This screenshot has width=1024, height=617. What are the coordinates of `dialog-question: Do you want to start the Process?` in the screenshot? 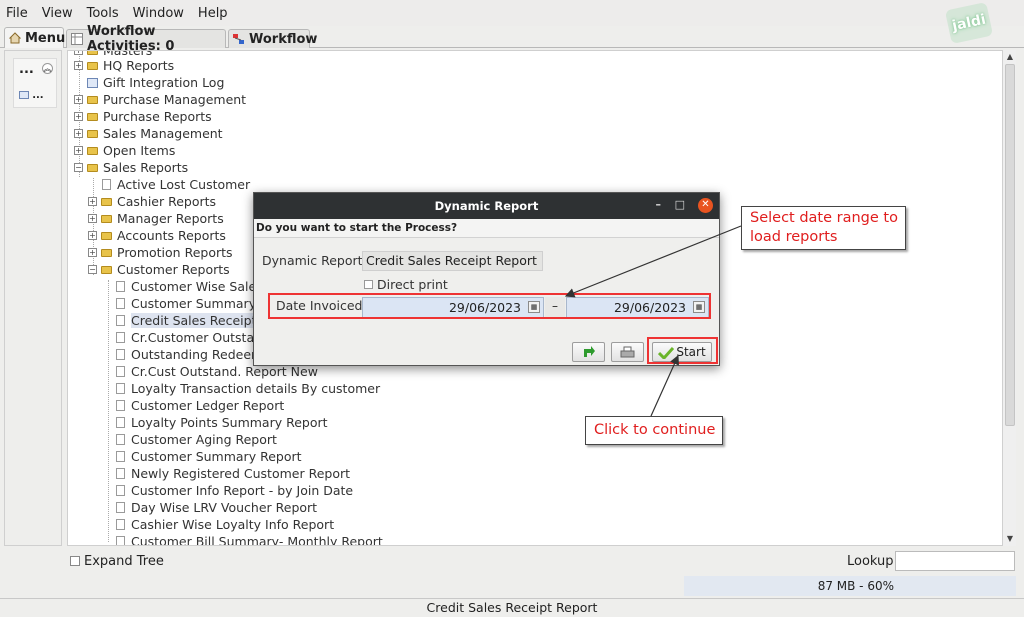 It's located at (486, 228).